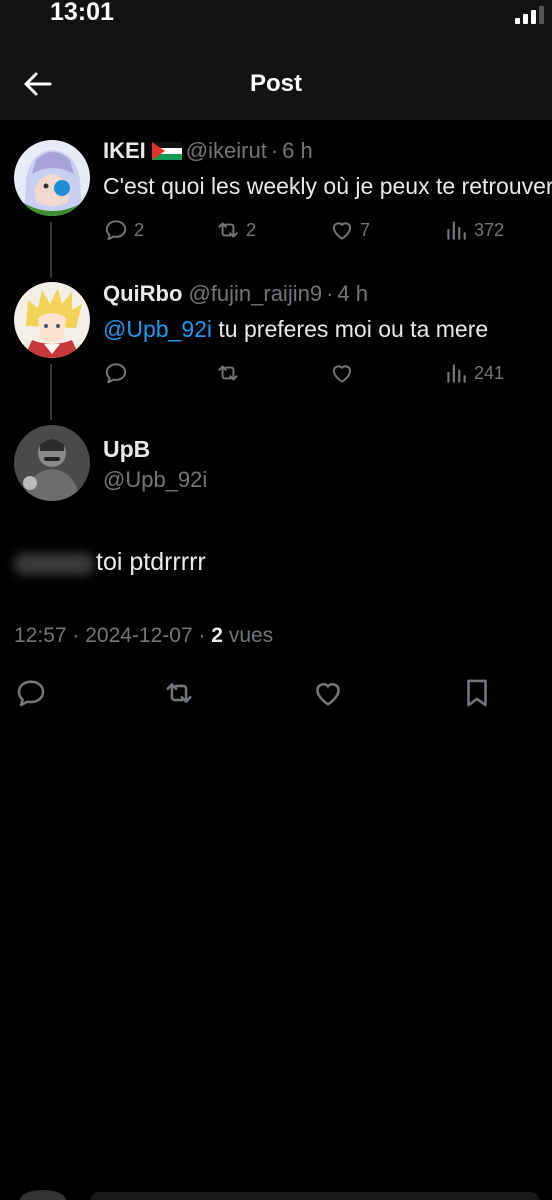  Describe the element at coordinates (323, 373) in the screenshot. I see `tweet-actions: 241` at that location.